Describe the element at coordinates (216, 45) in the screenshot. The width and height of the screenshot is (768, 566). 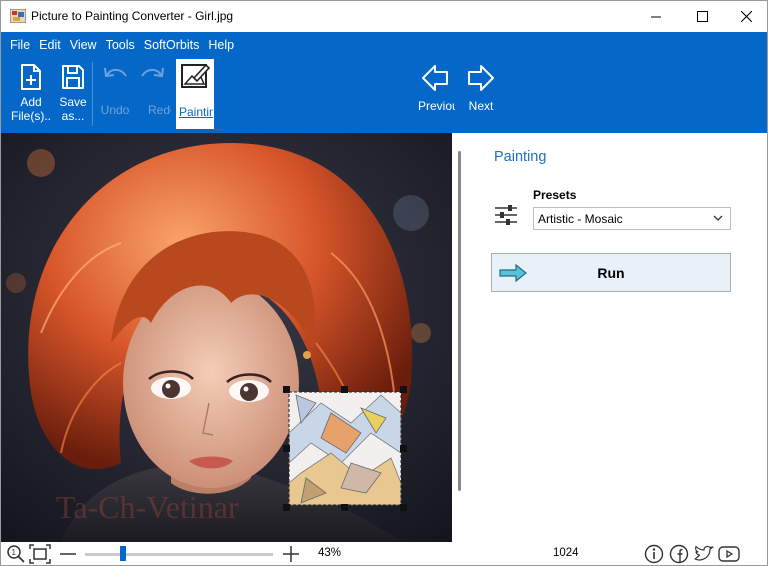
I see `menu-help: Help` at that location.